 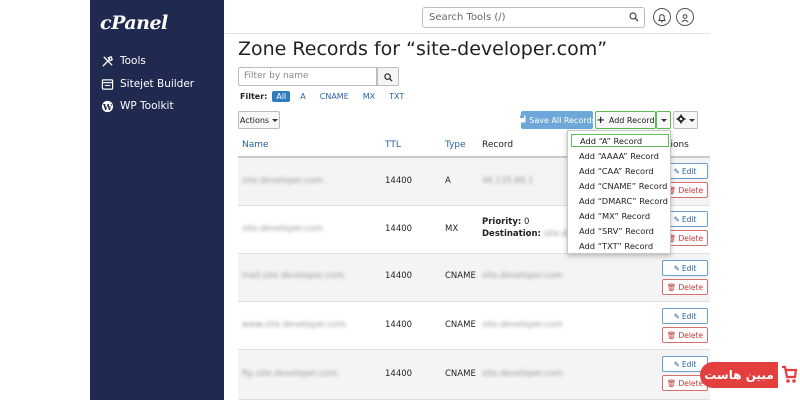 I want to click on record-name: mail.site.developer.com., so click(x=294, y=276).